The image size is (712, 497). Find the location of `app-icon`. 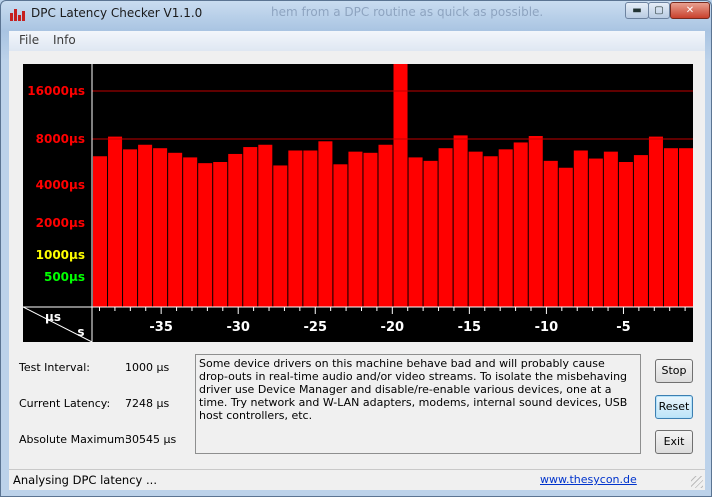

app-icon is located at coordinates (17, 14).